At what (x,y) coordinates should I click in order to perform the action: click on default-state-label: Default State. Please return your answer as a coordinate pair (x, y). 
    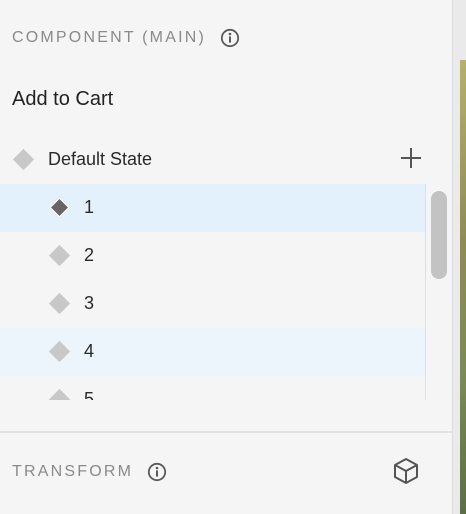
    Looking at the image, I should click on (100, 159).